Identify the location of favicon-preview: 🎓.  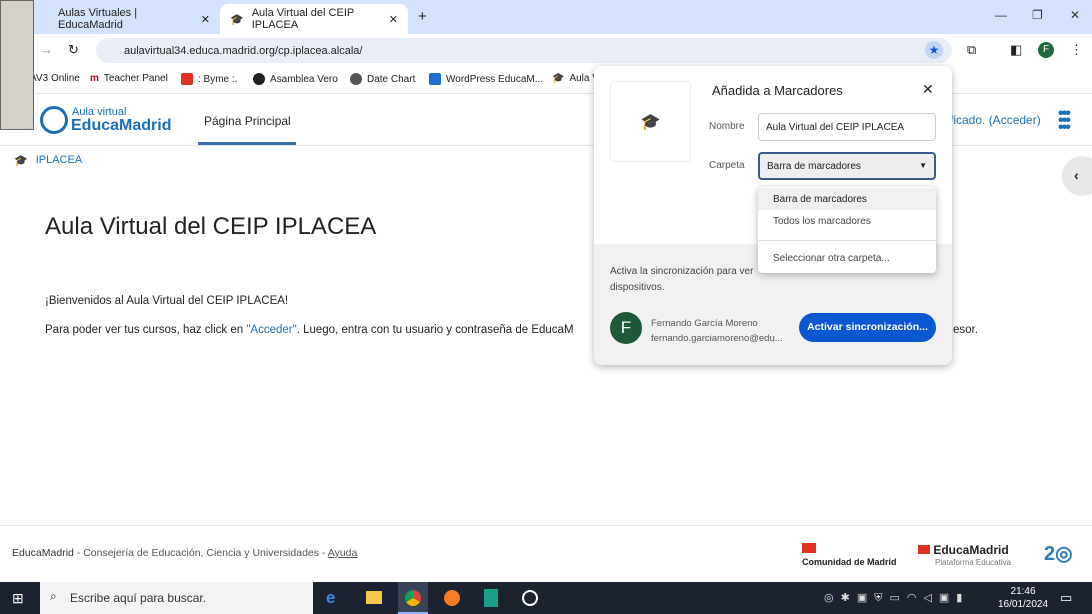
(650, 121).